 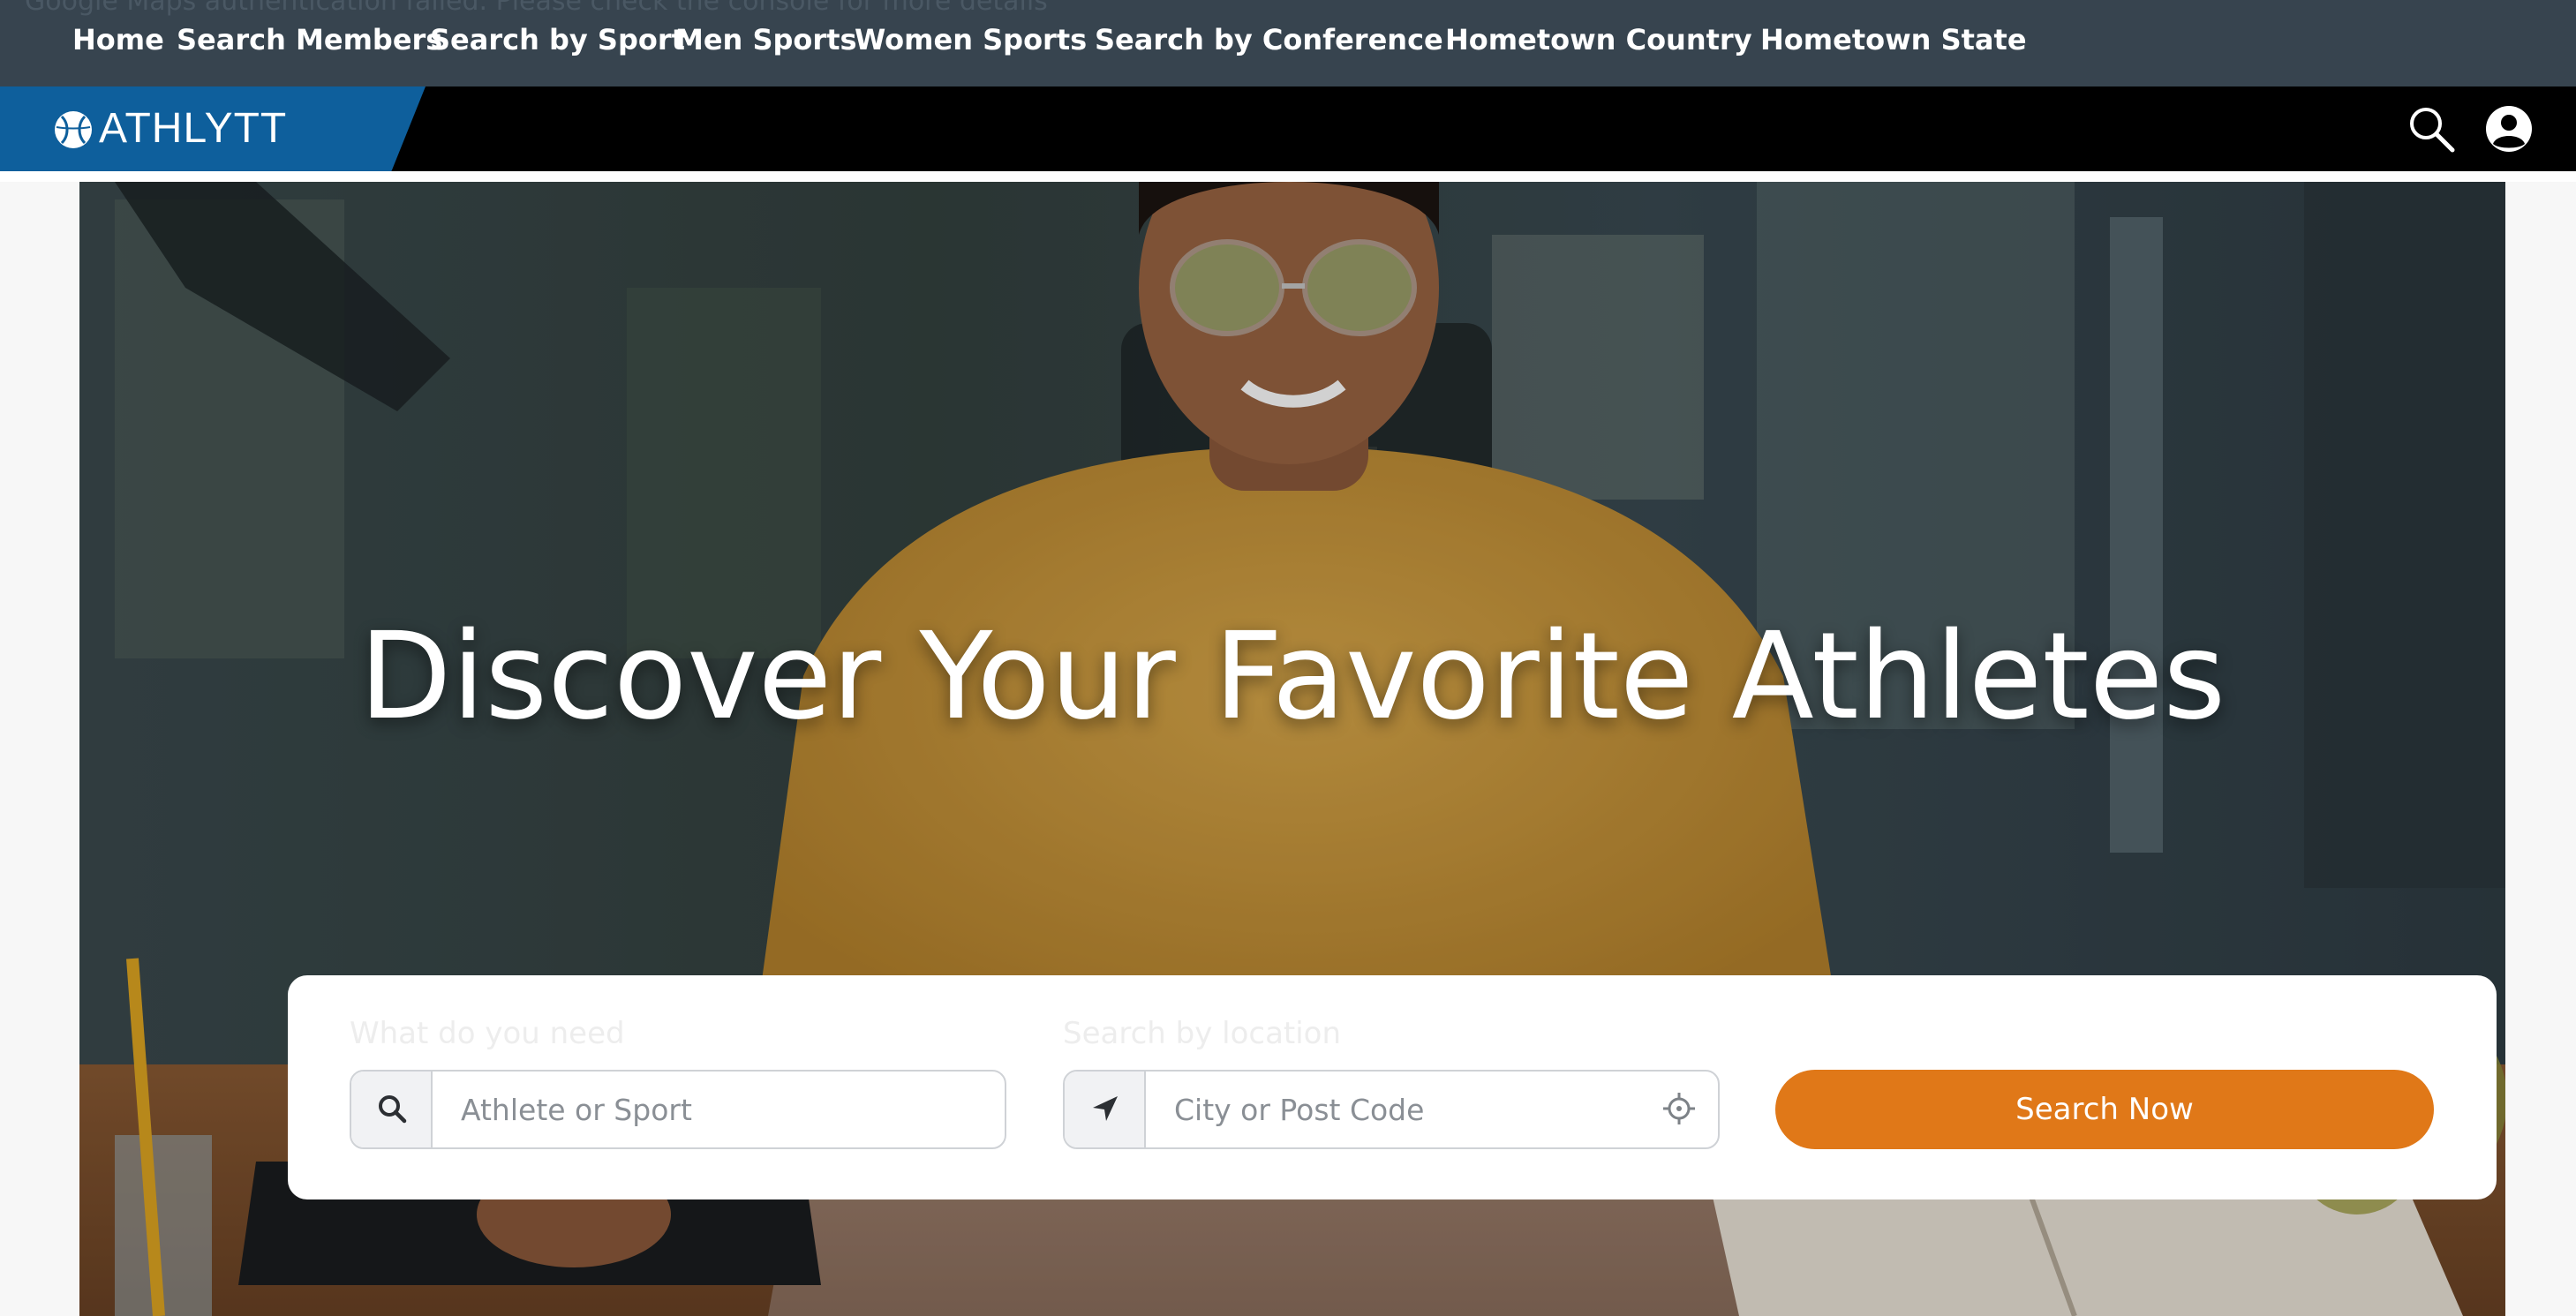 What do you see at coordinates (2104, 1109) in the screenshot?
I see `search-now-button: Search Now` at bounding box center [2104, 1109].